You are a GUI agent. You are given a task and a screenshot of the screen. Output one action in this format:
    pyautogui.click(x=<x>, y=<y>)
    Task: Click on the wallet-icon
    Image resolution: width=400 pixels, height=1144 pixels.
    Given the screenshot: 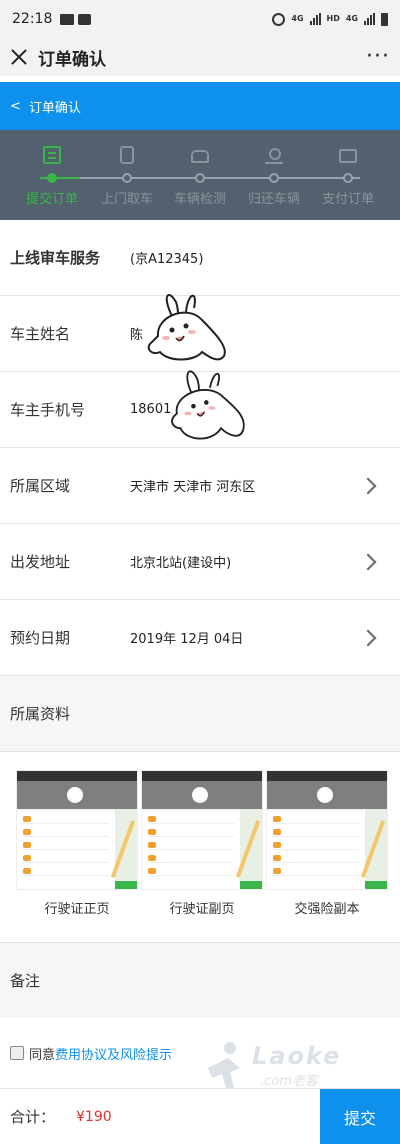 What is the action you would take?
    pyautogui.click(x=348, y=156)
    